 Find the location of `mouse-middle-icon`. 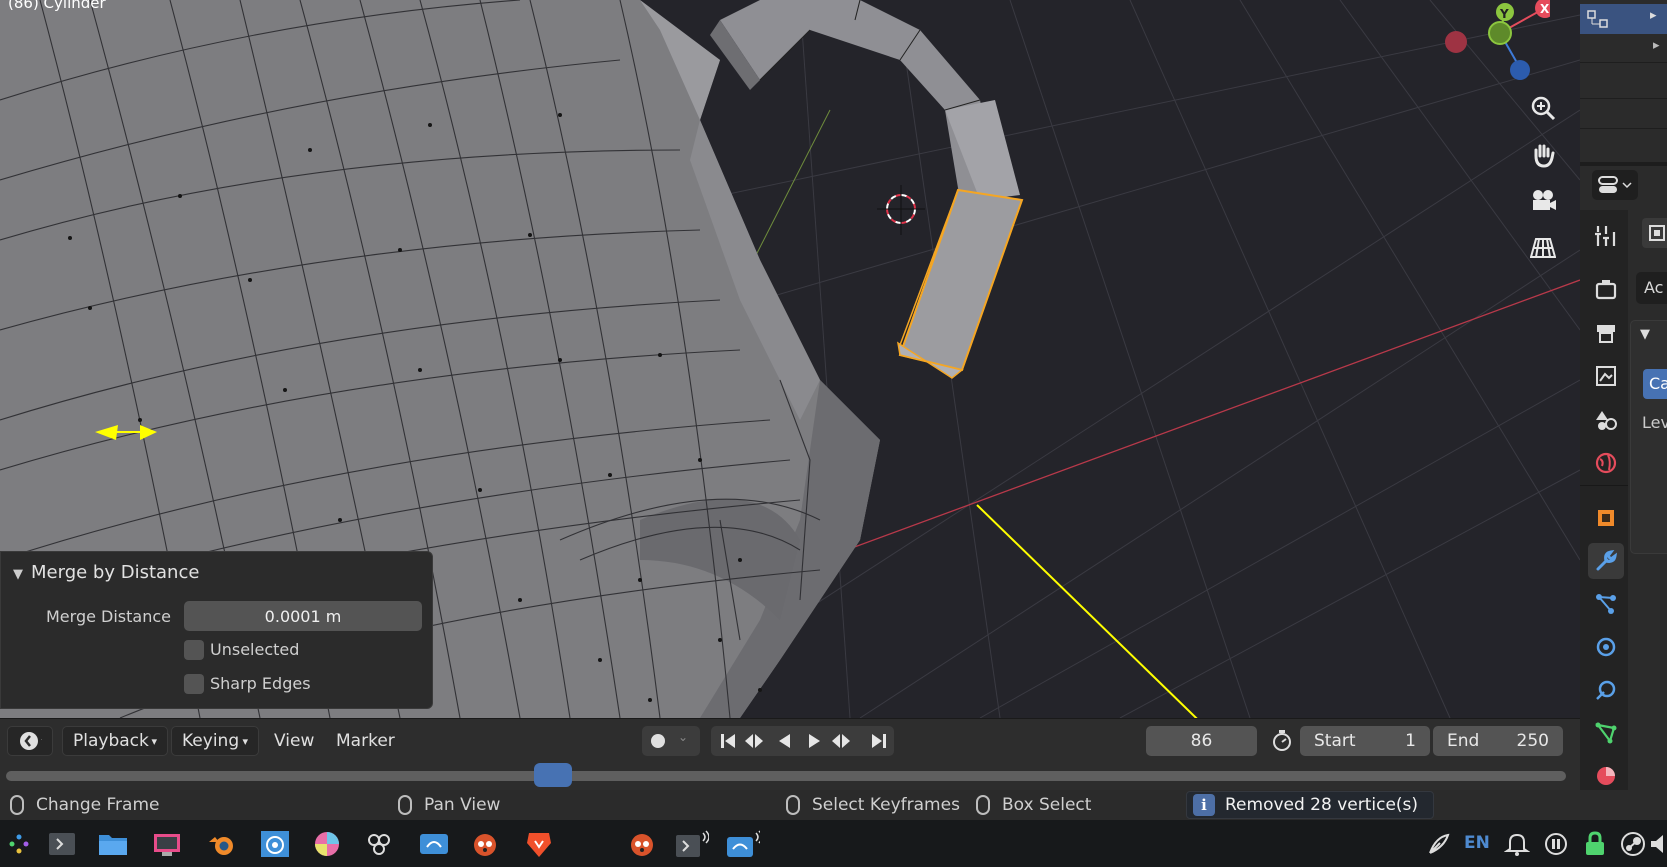

mouse-middle-icon is located at coordinates (405, 805).